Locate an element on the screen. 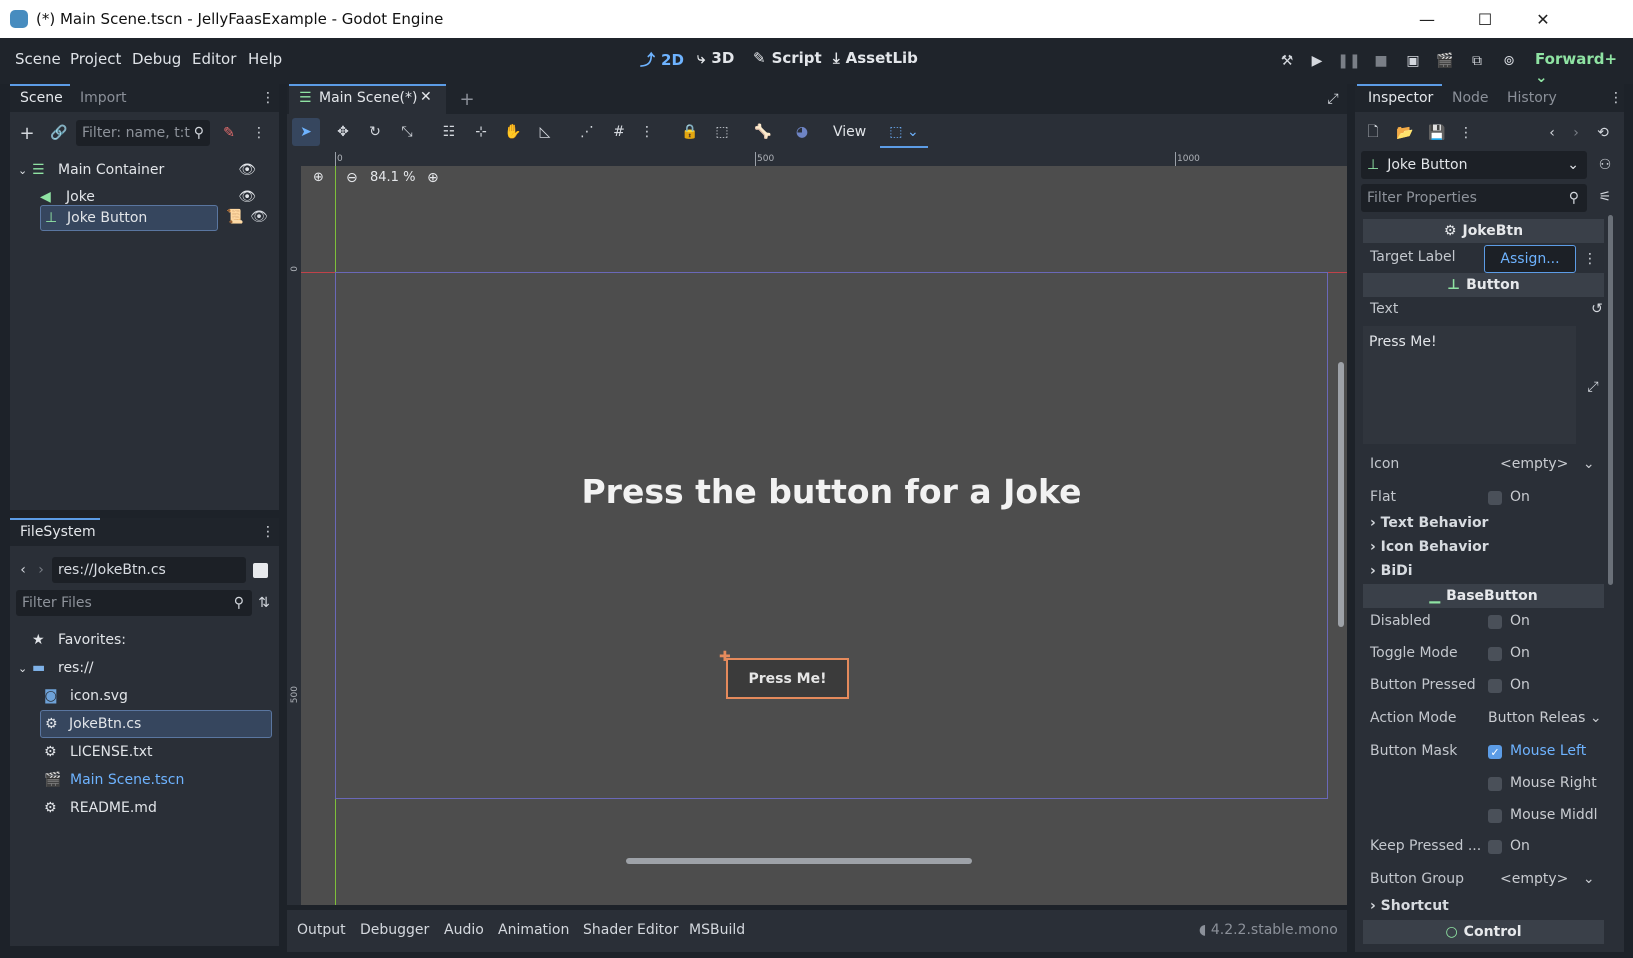  move-mode-icon: ✥ is located at coordinates (343, 132).